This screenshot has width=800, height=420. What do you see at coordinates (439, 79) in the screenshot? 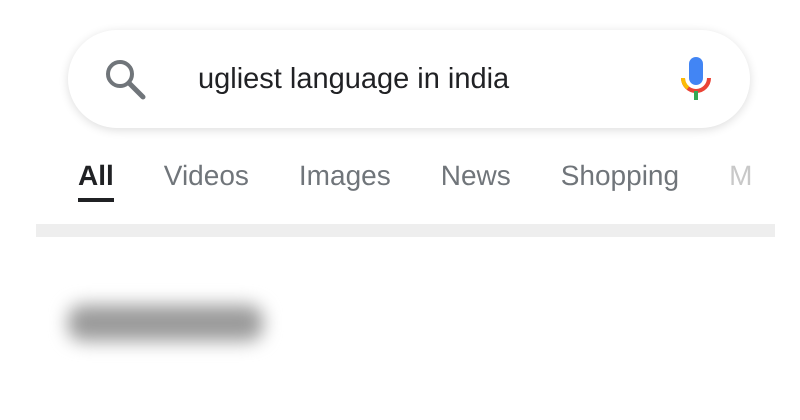
I see `search-input: ugliest language in india` at bounding box center [439, 79].